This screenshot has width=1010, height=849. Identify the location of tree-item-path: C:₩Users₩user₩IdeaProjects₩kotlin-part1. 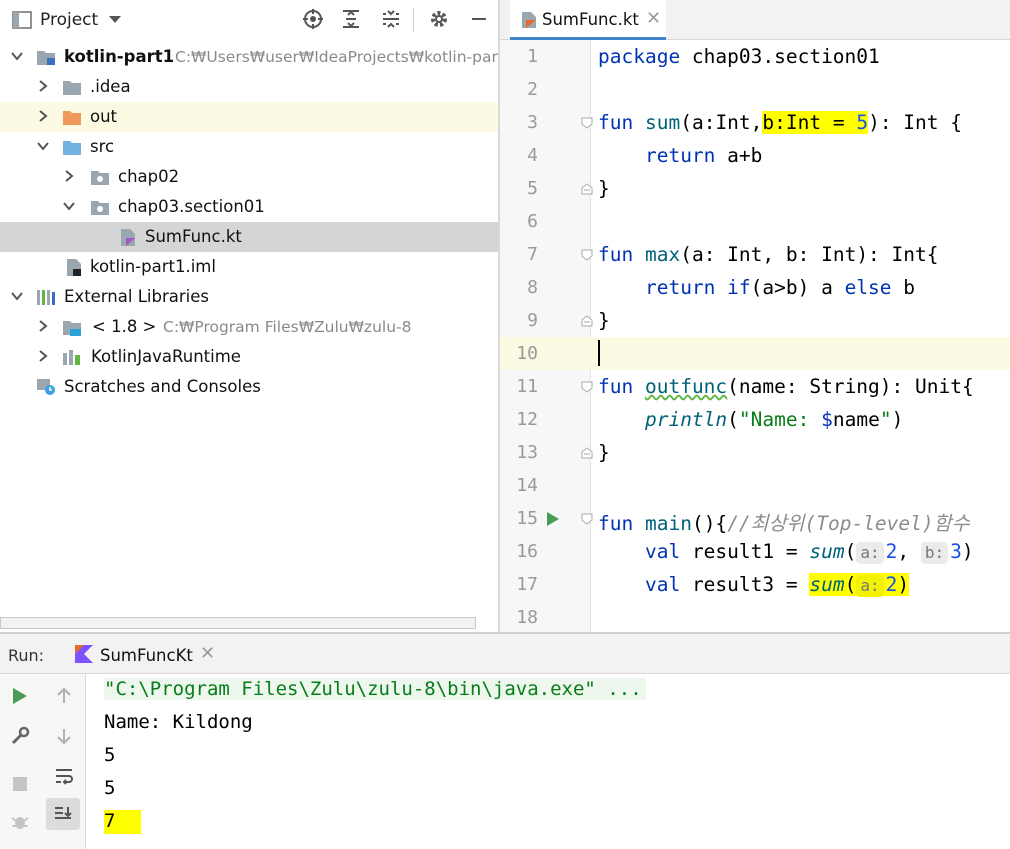
(336, 57).